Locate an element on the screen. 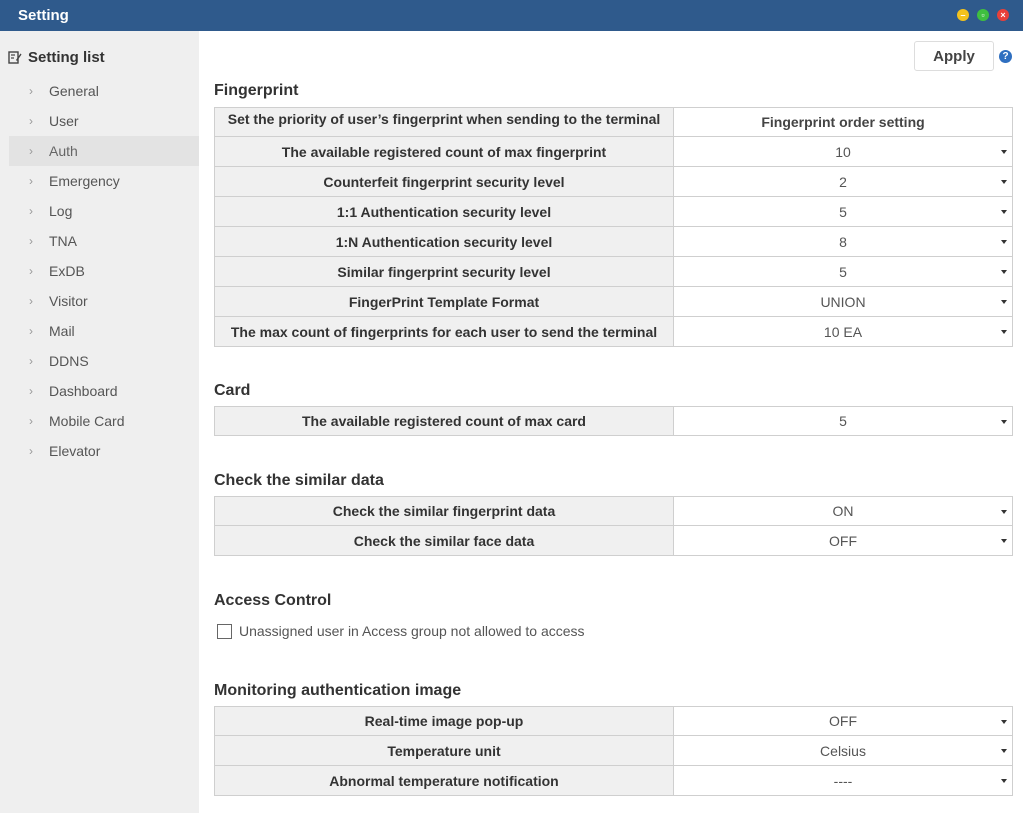  template-format-select: UNION is located at coordinates (843, 302).